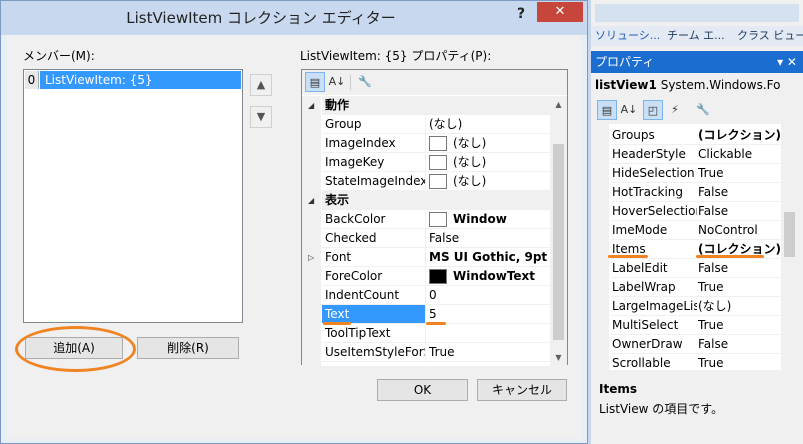  I want to click on property-name: Checked, so click(374, 238).